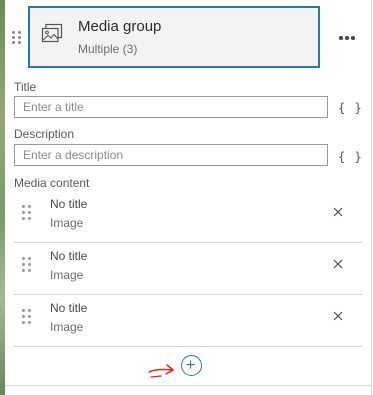 This screenshot has width=373, height=395. What do you see at coordinates (120, 26) in the screenshot?
I see `card-title: Media group` at bounding box center [120, 26].